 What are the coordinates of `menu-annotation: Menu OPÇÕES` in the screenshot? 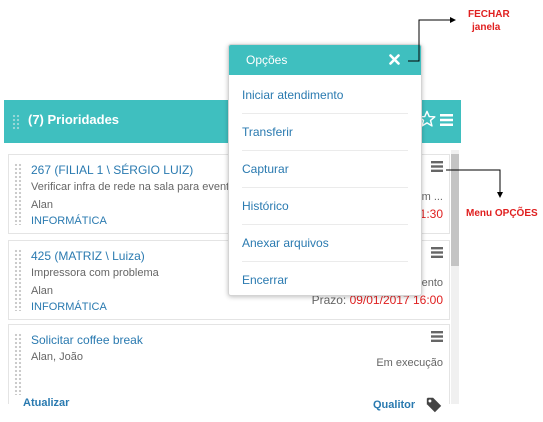 It's located at (502, 213).